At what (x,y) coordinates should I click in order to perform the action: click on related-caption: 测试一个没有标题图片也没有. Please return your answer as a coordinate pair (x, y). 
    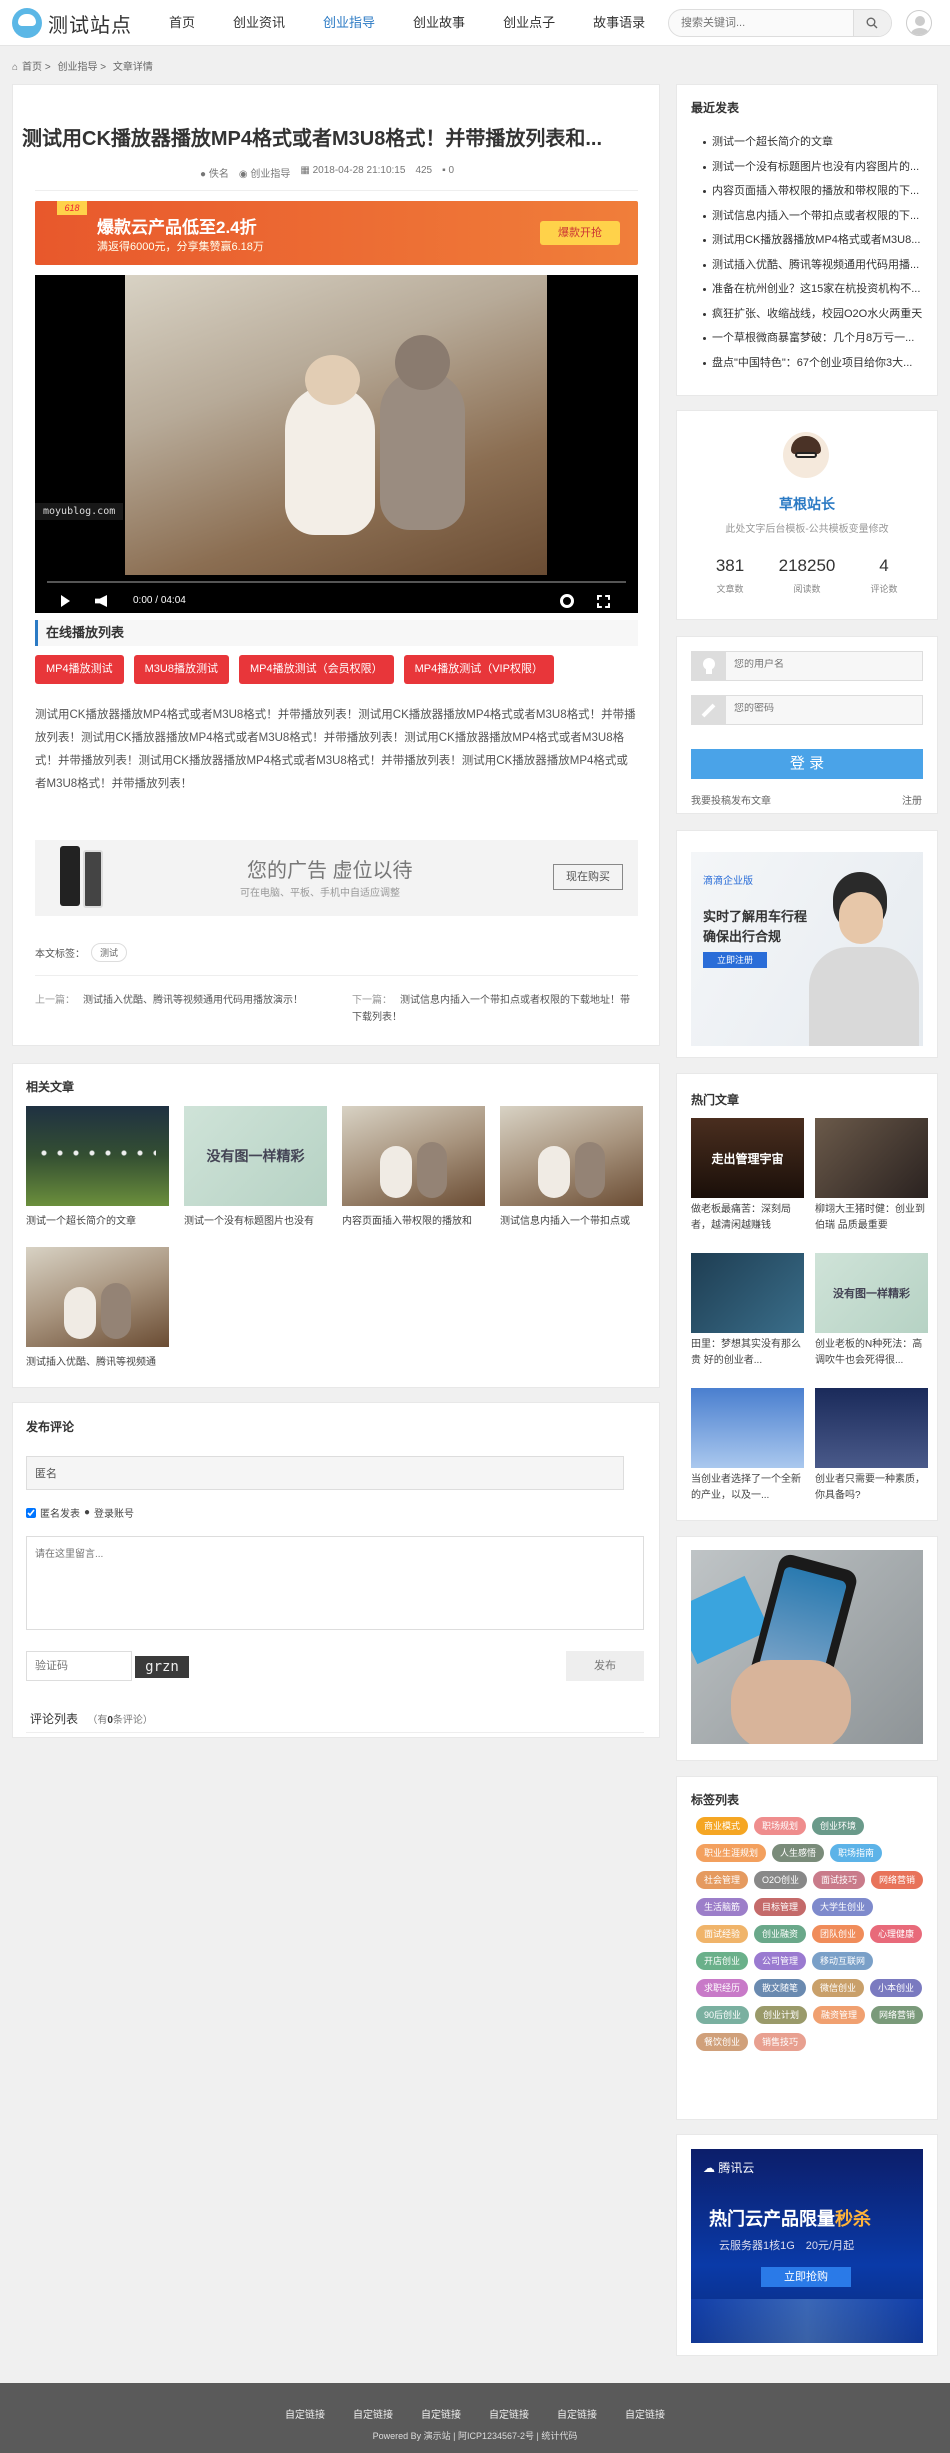
    Looking at the image, I should click on (255, 1219).